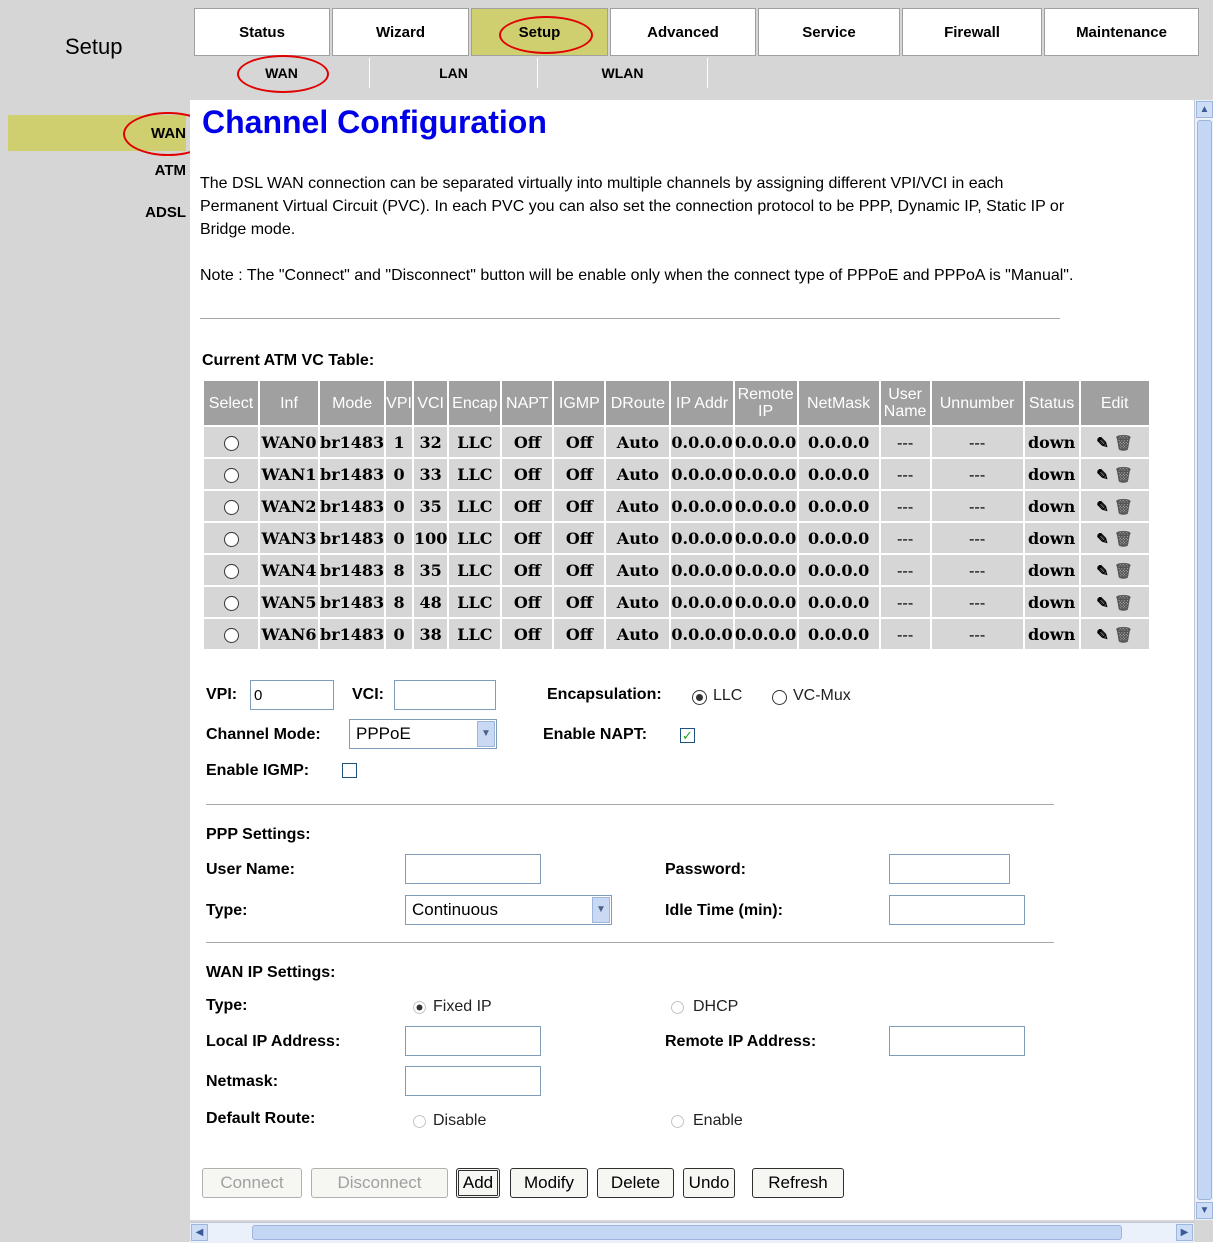 Image resolution: width=1213 pixels, height=1243 pixels. I want to click on tab-advanced: Advanced, so click(683, 32).